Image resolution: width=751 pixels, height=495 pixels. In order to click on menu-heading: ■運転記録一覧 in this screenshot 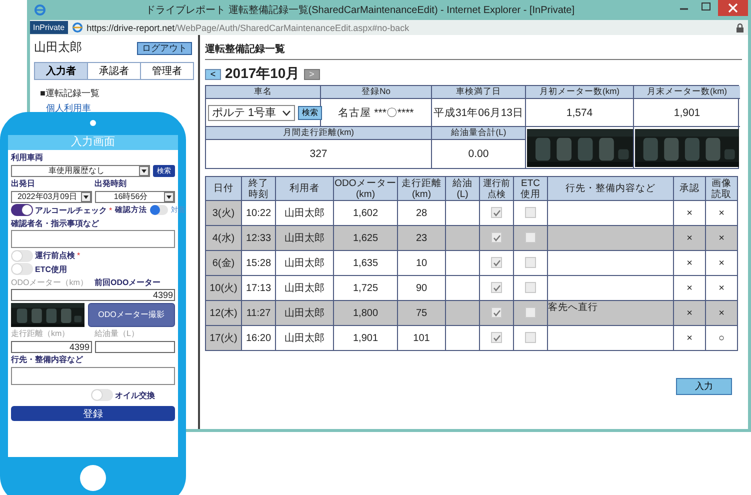, I will do `click(70, 93)`.